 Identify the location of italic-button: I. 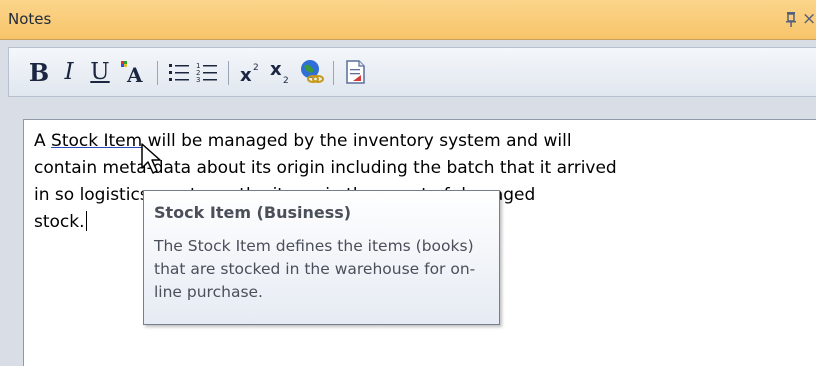
(69, 72).